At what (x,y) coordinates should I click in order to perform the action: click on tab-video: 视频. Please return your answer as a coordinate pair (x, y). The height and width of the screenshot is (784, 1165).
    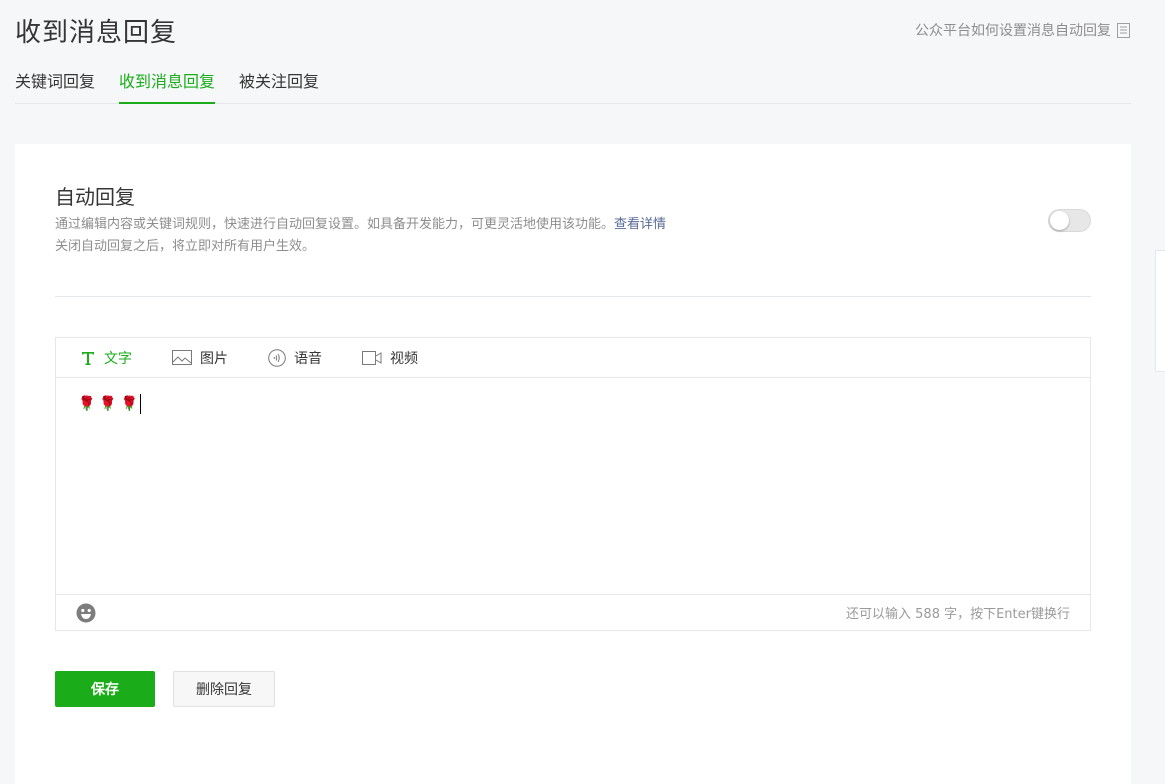
    Looking at the image, I should click on (390, 358).